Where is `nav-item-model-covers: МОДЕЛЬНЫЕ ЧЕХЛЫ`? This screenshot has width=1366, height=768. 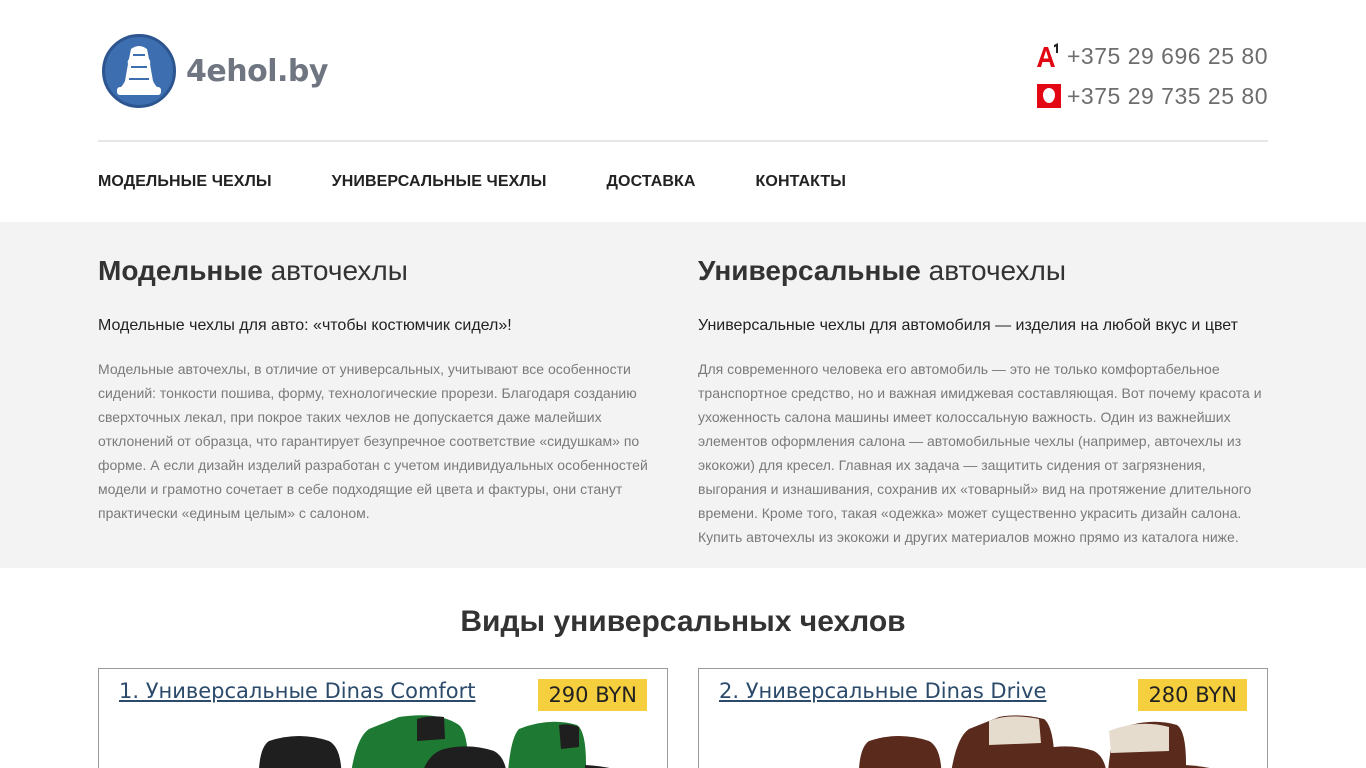 nav-item-model-covers: МОДЕЛЬНЫЕ ЧЕХЛЫ is located at coordinates (185, 182).